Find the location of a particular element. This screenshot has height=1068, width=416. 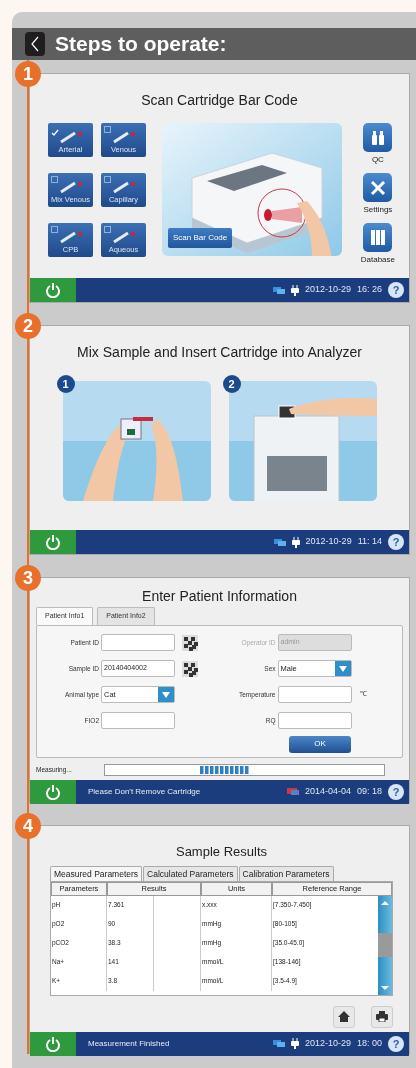

step-number: 3 is located at coordinates (28, 578).